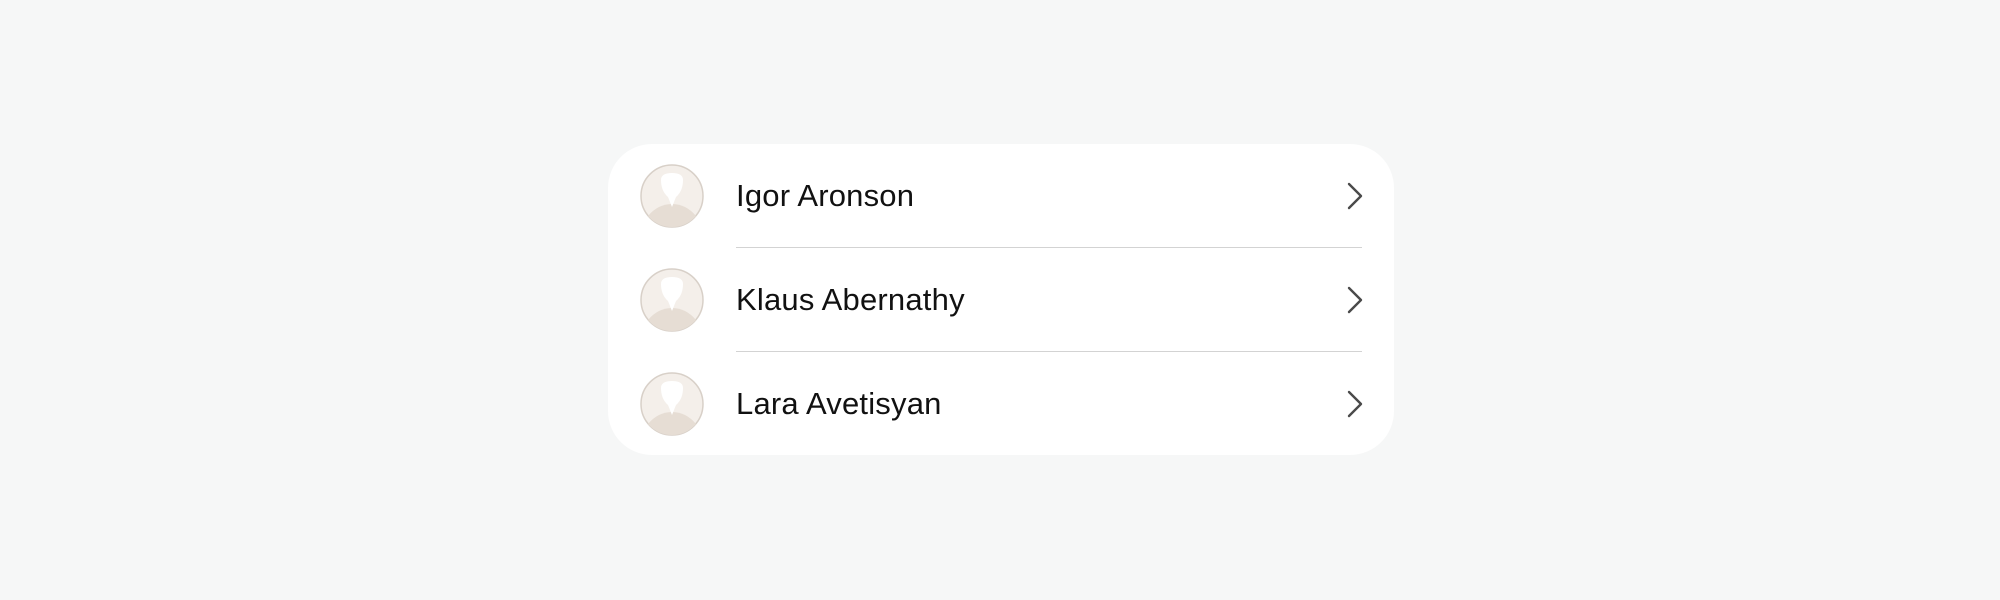 The width and height of the screenshot is (2000, 600). I want to click on contact-row-klaus-abernathy: Klaus Abernathy, so click(1001, 300).